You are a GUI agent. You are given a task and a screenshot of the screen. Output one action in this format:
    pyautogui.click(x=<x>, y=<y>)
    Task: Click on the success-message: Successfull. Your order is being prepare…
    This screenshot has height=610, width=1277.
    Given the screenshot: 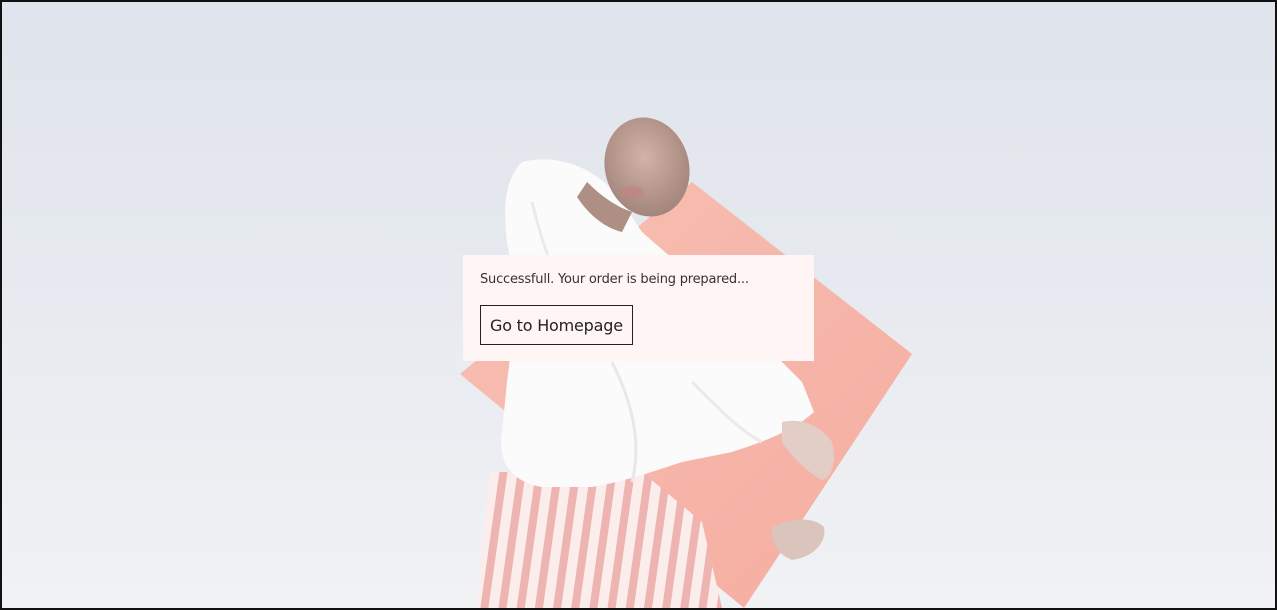 What is the action you would take?
    pyautogui.click(x=614, y=279)
    